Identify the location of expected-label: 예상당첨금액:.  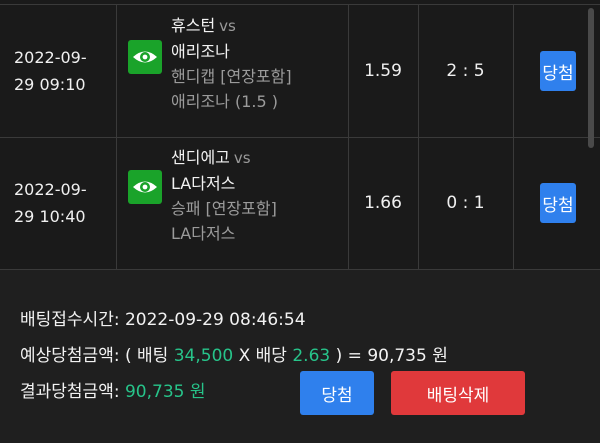
(70, 356).